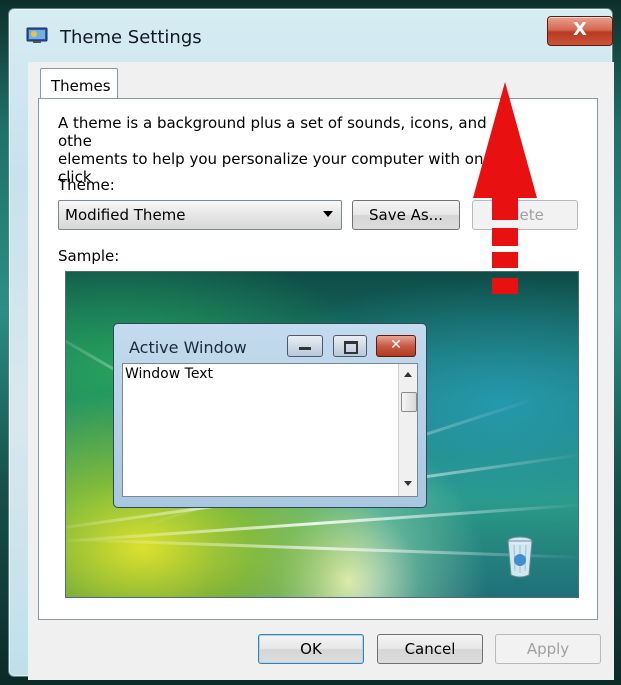 Image resolution: width=621 pixels, height=685 pixels. What do you see at coordinates (408, 483) in the screenshot?
I see `scroll-down-icon` at bounding box center [408, 483].